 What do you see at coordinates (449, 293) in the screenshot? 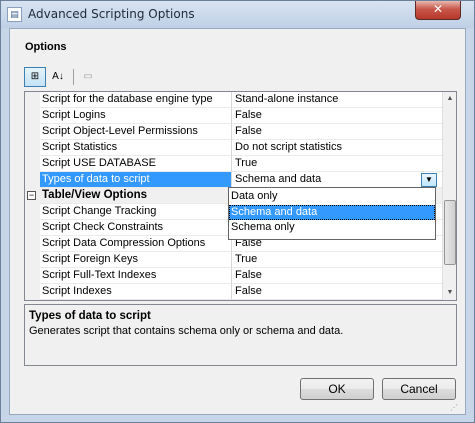
I see `scroll-down-icon: ▼` at bounding box center [449, 293].